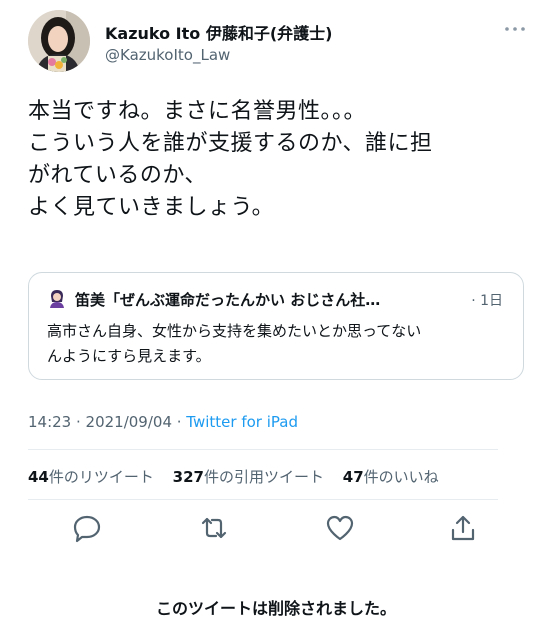  Describe the element at coordinates (234, 331) in the screenshot. I see `quoted-tweet-line: 高市さん自身、女性から支持を集めたいとか思ってない` at that location.